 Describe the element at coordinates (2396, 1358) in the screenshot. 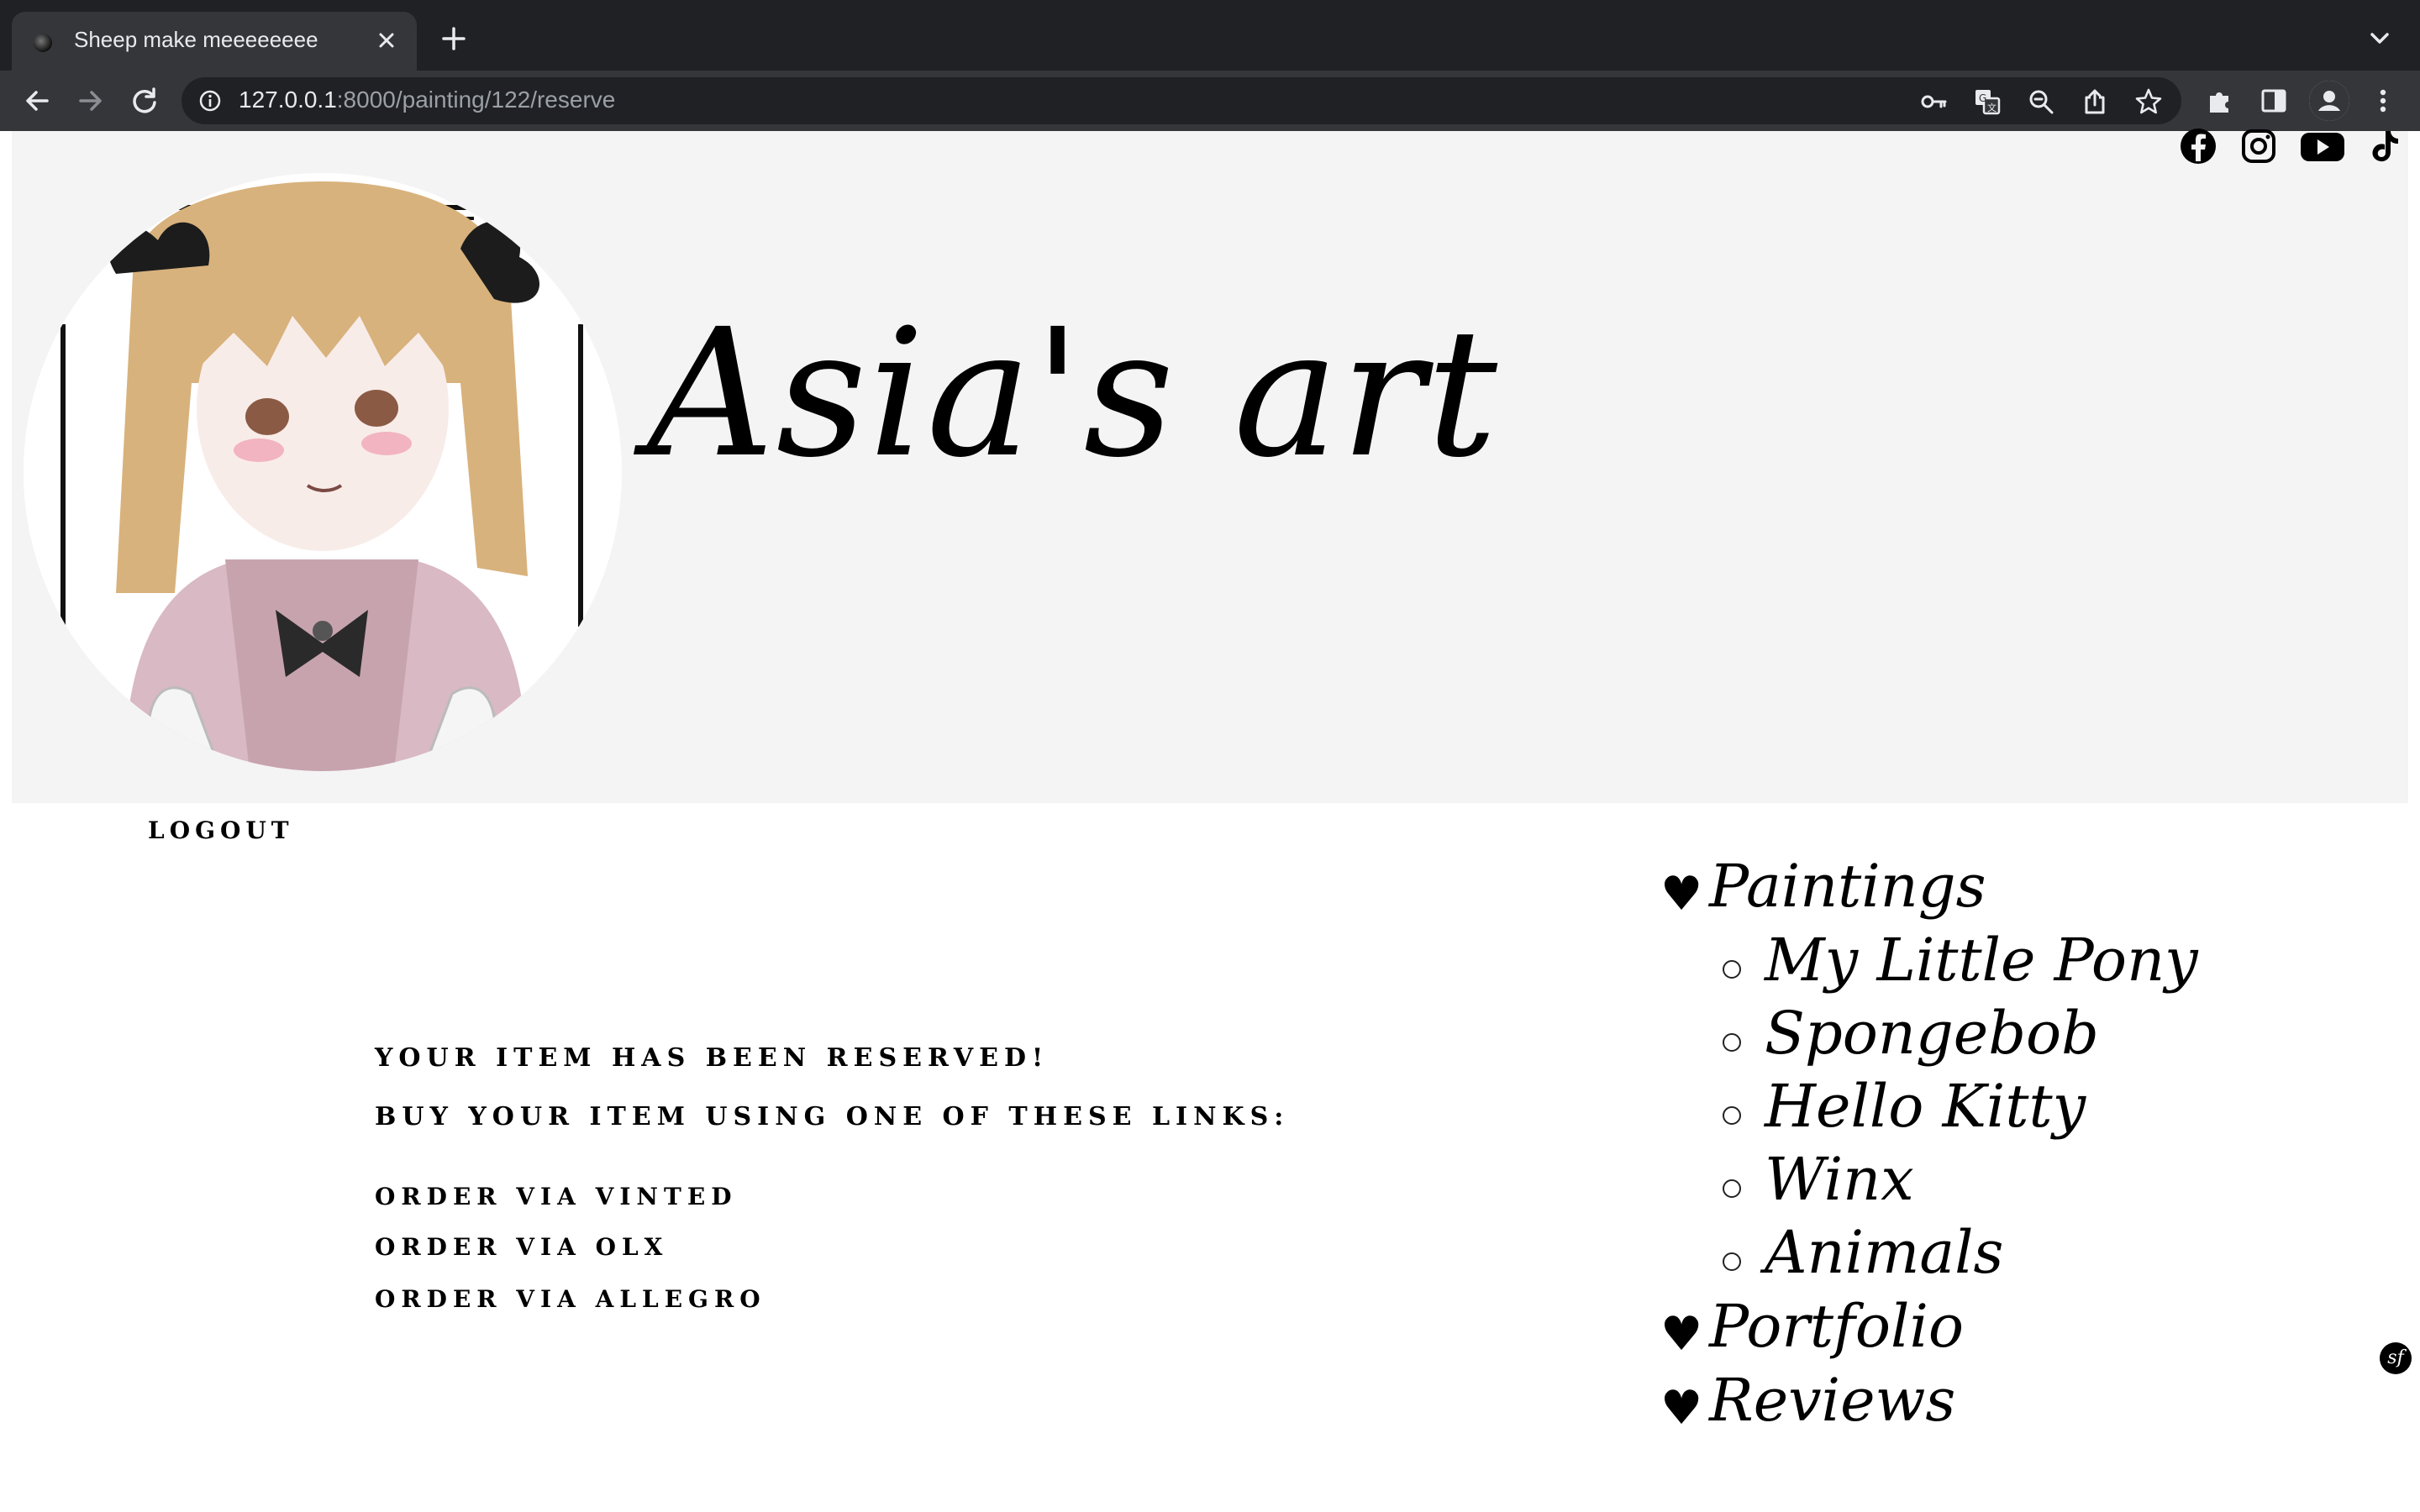

I see `symfony-toolbar-badge: sf` at that location.